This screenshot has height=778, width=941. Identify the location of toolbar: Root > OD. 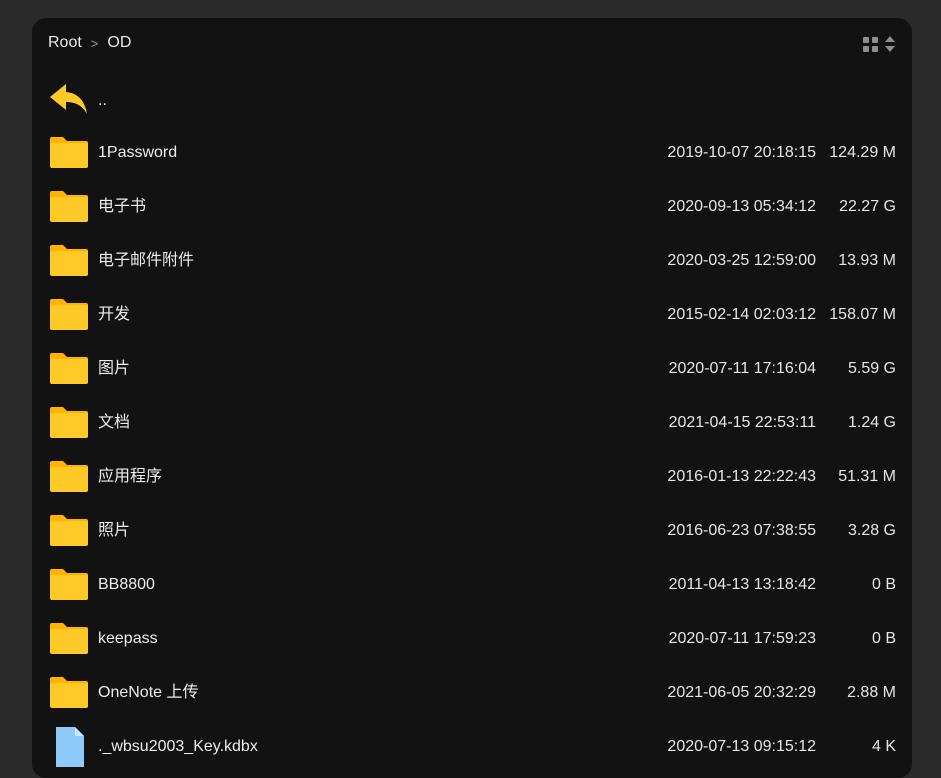
(472, 43).